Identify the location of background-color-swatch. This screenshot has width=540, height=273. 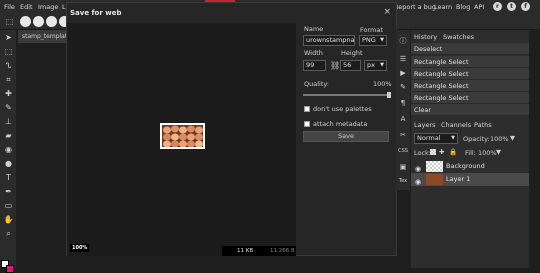
(10, 269).